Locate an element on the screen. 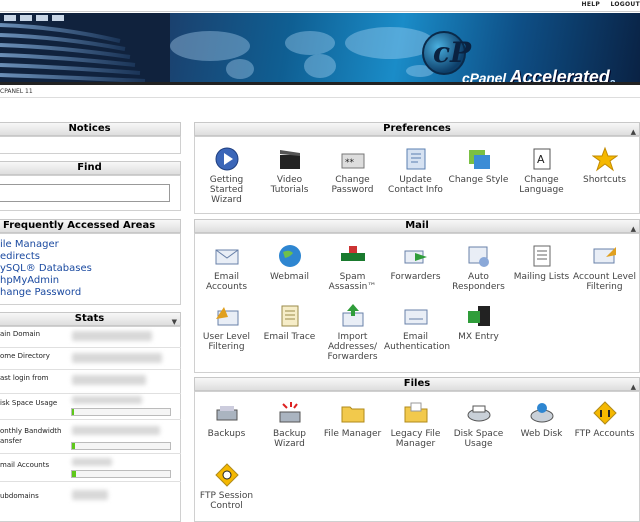  divider is located at coordinates (320, 97).